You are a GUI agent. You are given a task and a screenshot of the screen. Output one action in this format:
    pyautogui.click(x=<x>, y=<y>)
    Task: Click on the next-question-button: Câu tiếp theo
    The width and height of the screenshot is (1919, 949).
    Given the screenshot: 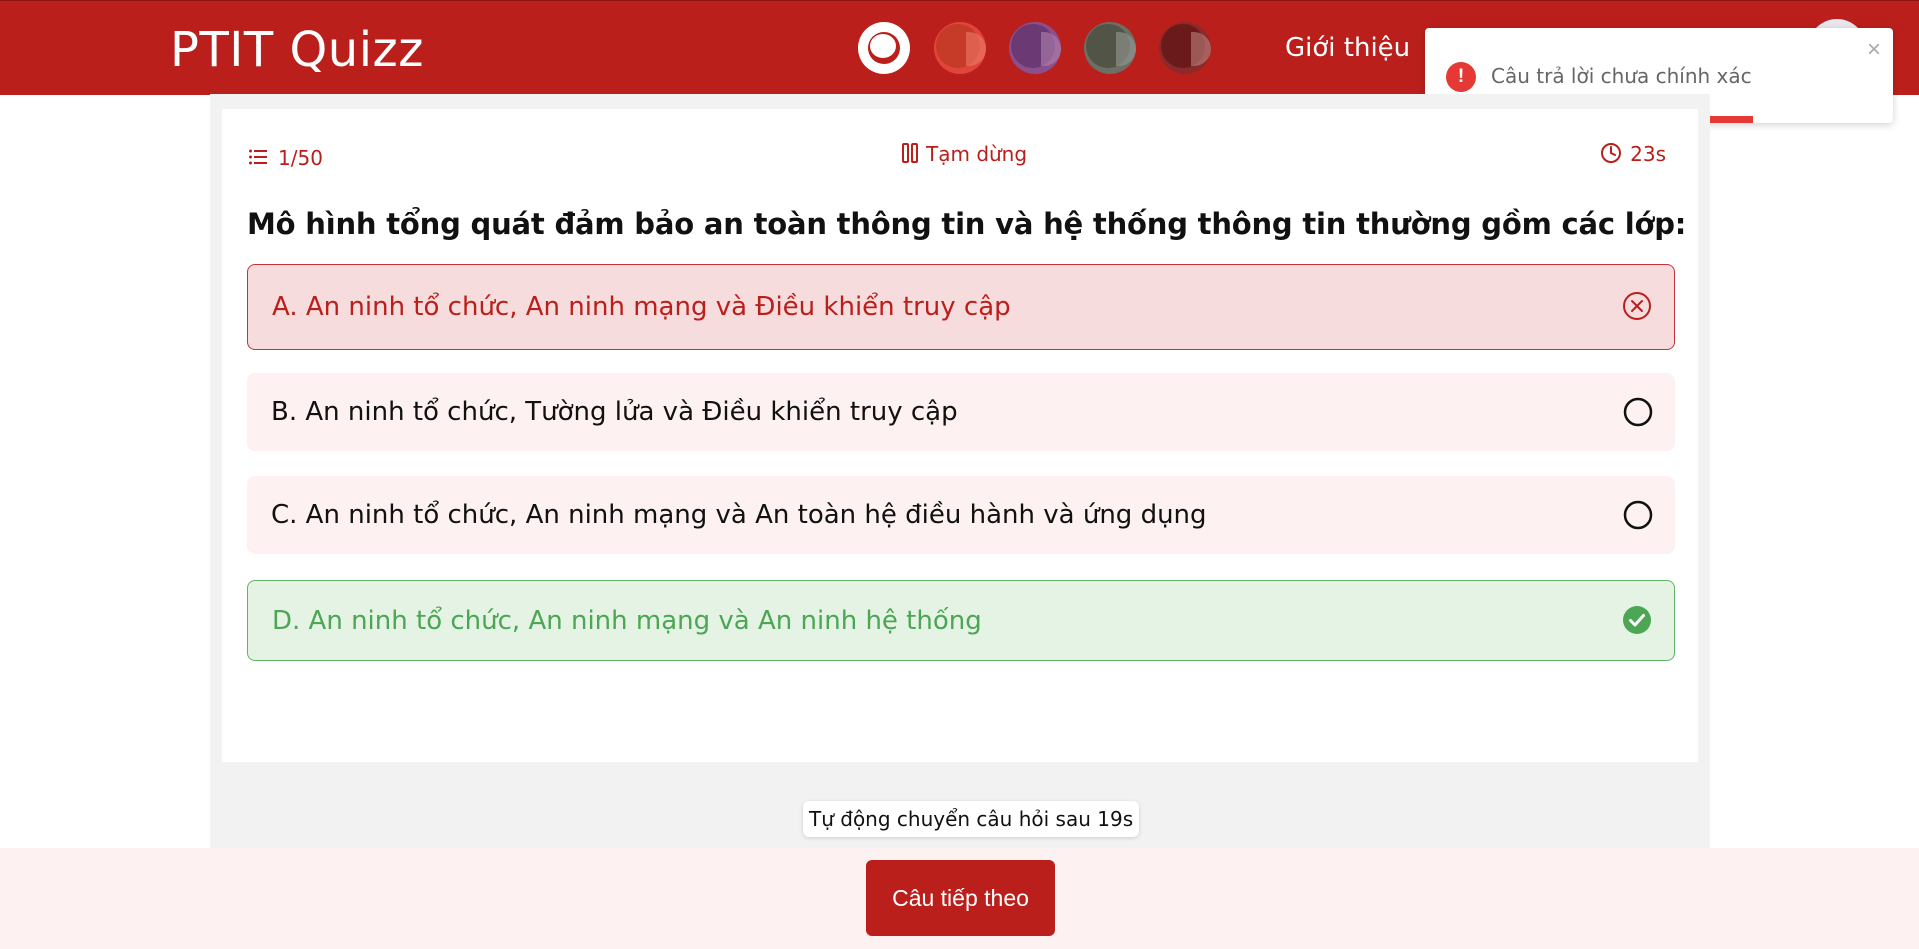 What is the action you would take?
    pyautogui.click(x=960, y=898)
    